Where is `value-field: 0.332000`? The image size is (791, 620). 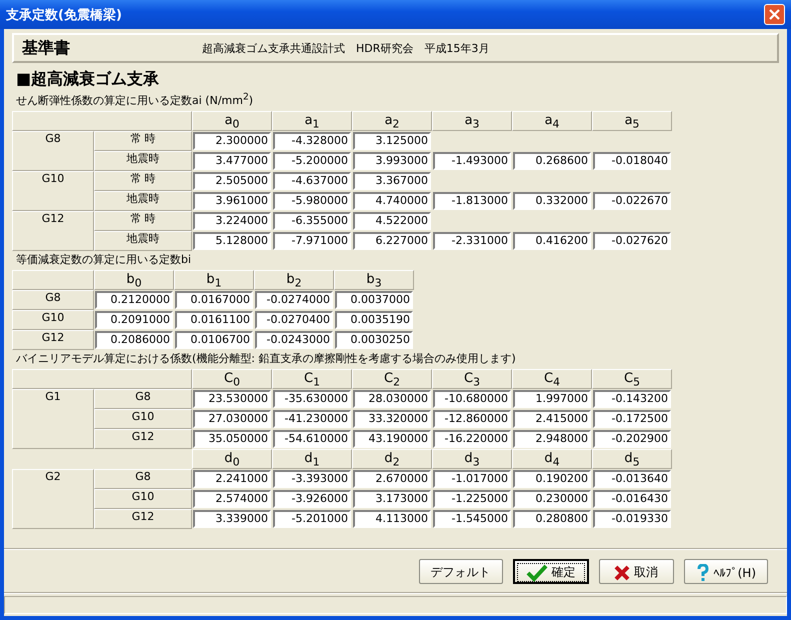
value-field: 0.332000 is located at coordinates (552, 201).